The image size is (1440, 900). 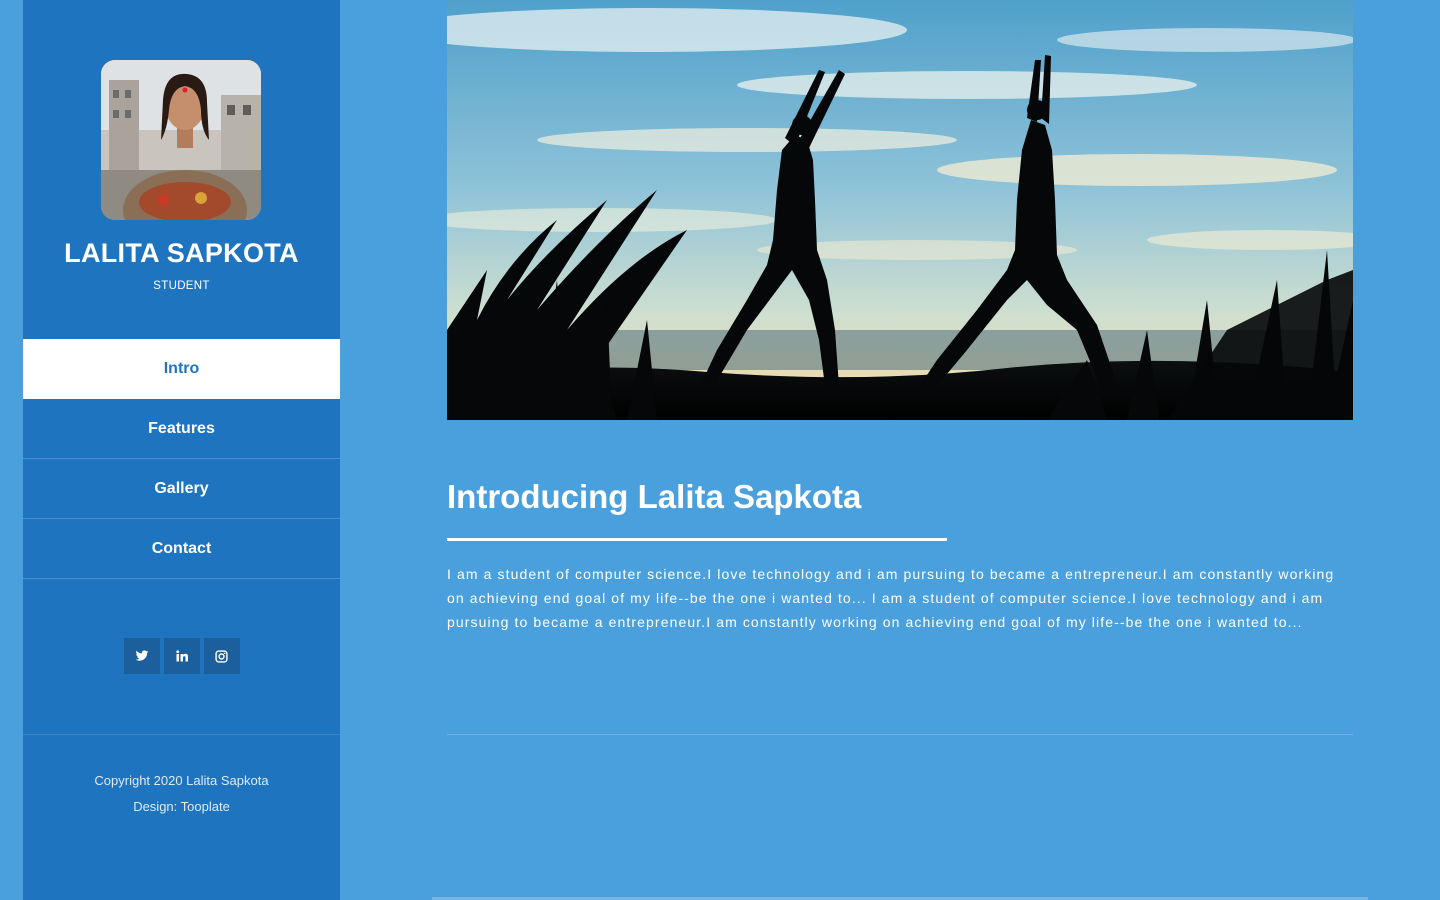 I want to click on social-links, so click(x=181, y=656).